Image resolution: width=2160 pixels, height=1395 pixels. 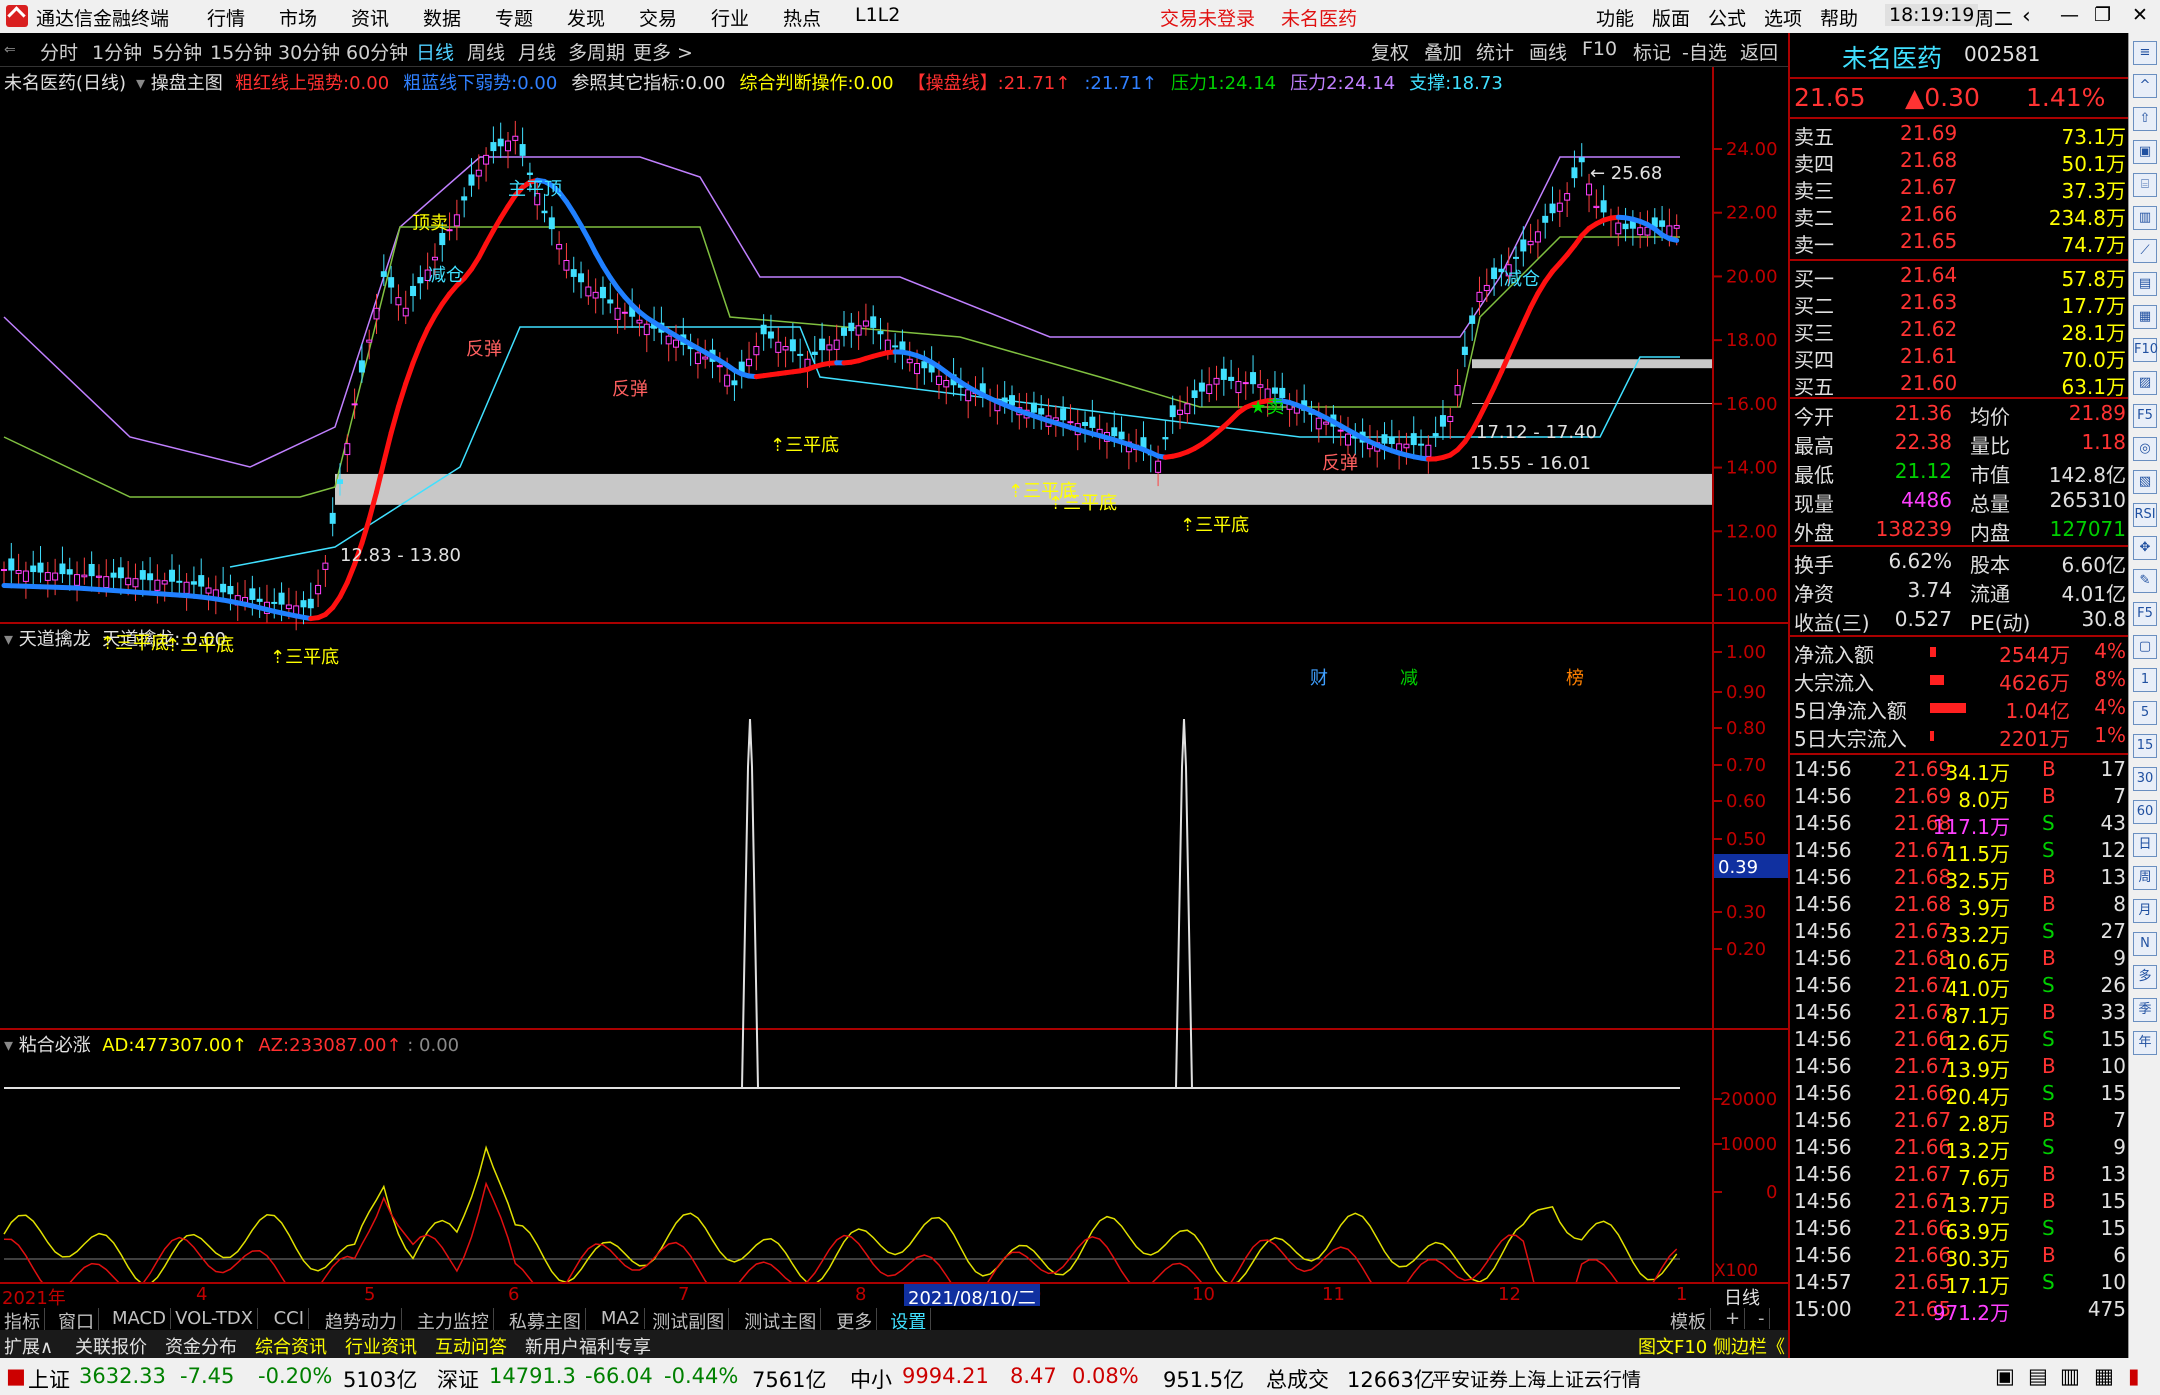 I want to click on info-tab: 扩展∧, so click(x=28, y=1346).